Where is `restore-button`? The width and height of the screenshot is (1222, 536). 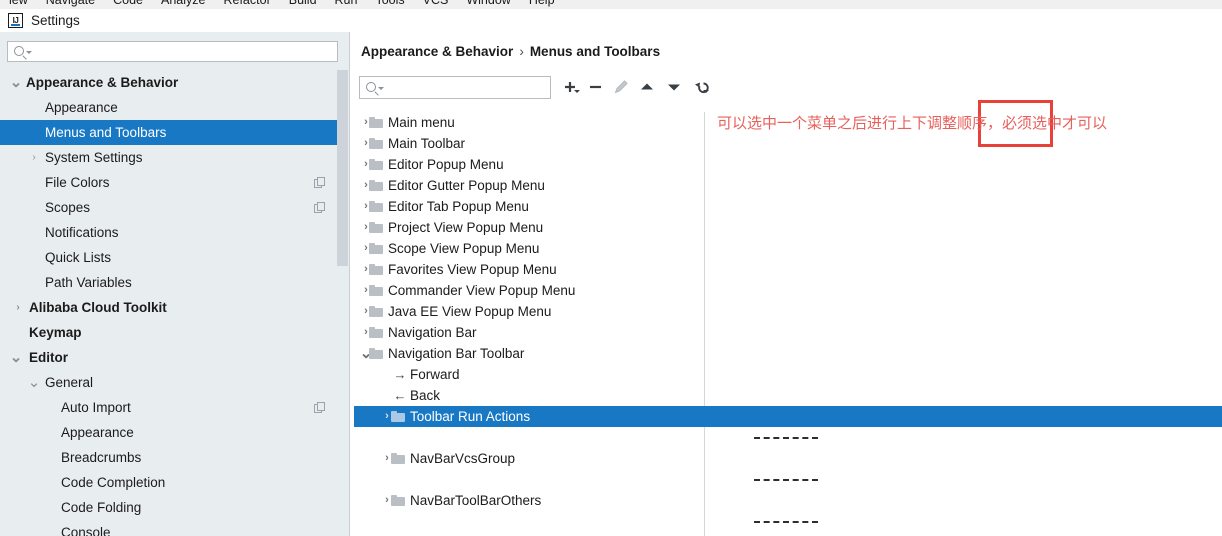 restore-button is located at coordinates (701, 87).